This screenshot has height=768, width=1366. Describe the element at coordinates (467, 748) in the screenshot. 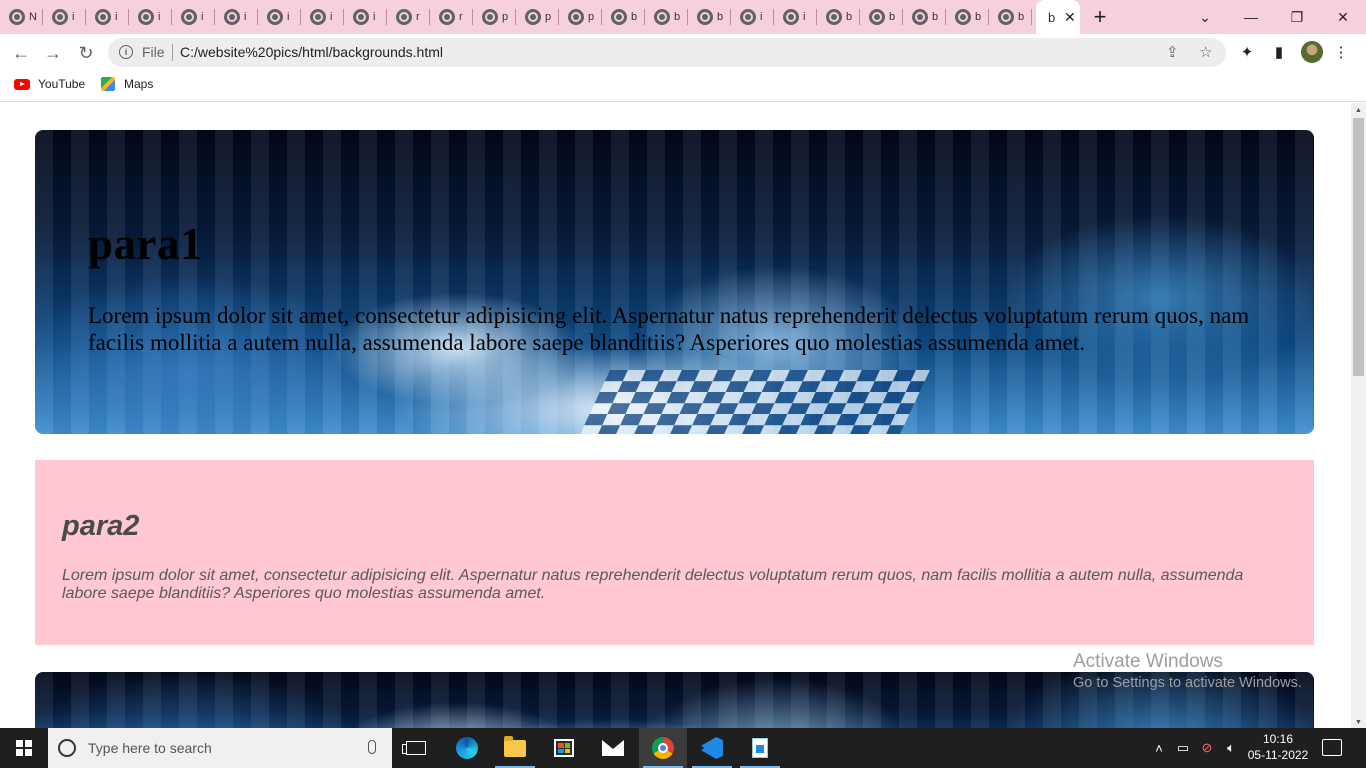

I see `edge-button` at that location.